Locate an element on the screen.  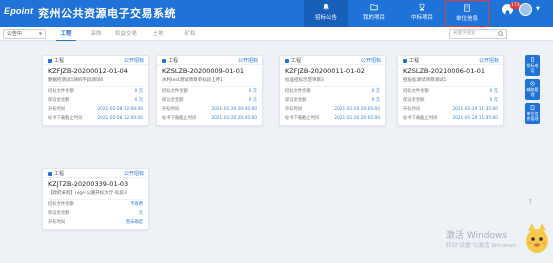
bell-icon is located at coordinates (326, 7).